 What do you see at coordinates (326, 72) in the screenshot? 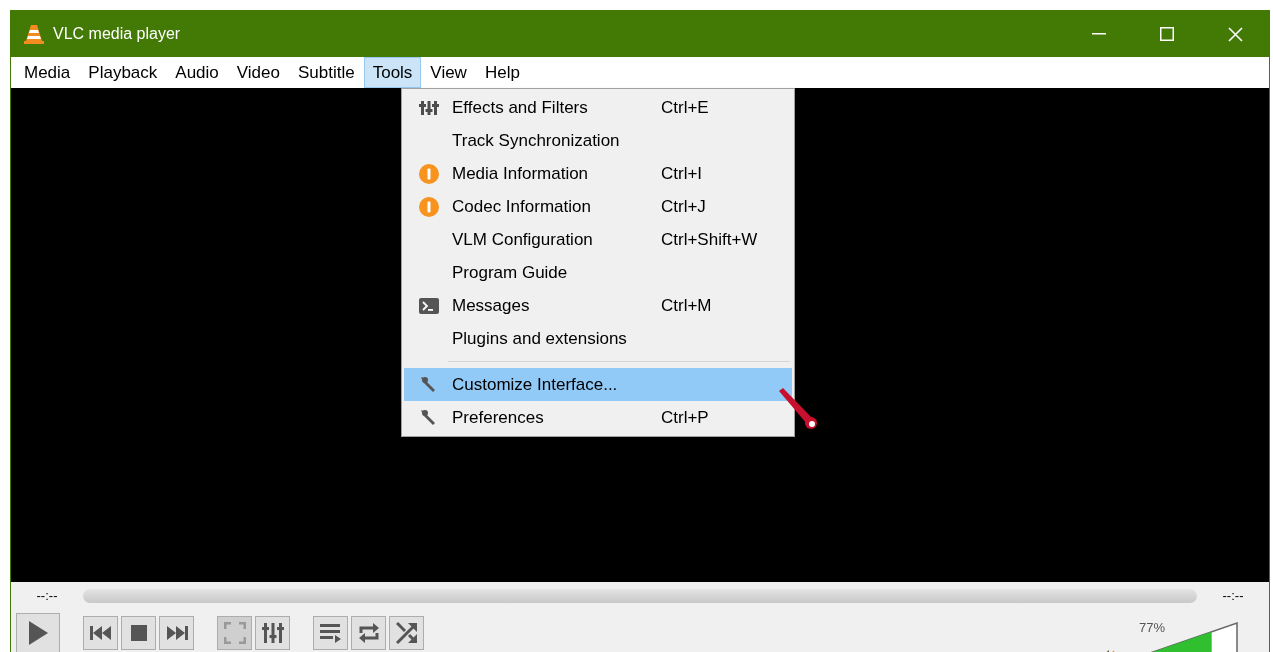
I see `menu-bar-item: Subtitle` at bounding box center [326, 72].